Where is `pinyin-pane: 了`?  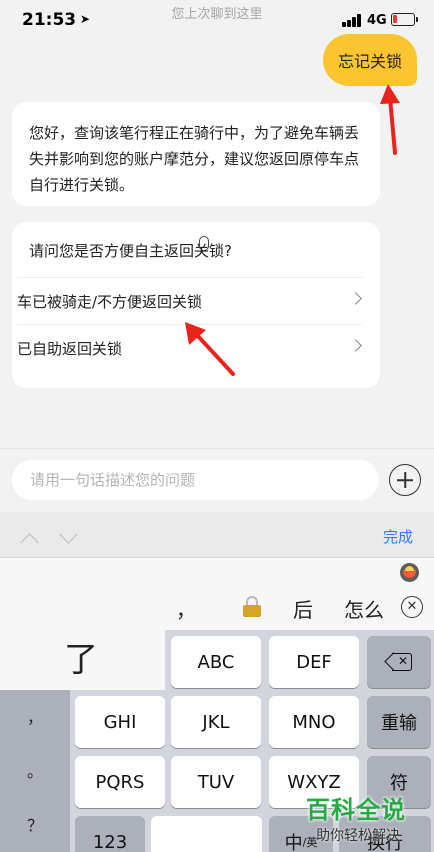
pinyin-pane: 了 is located at coordinates (82, 660).